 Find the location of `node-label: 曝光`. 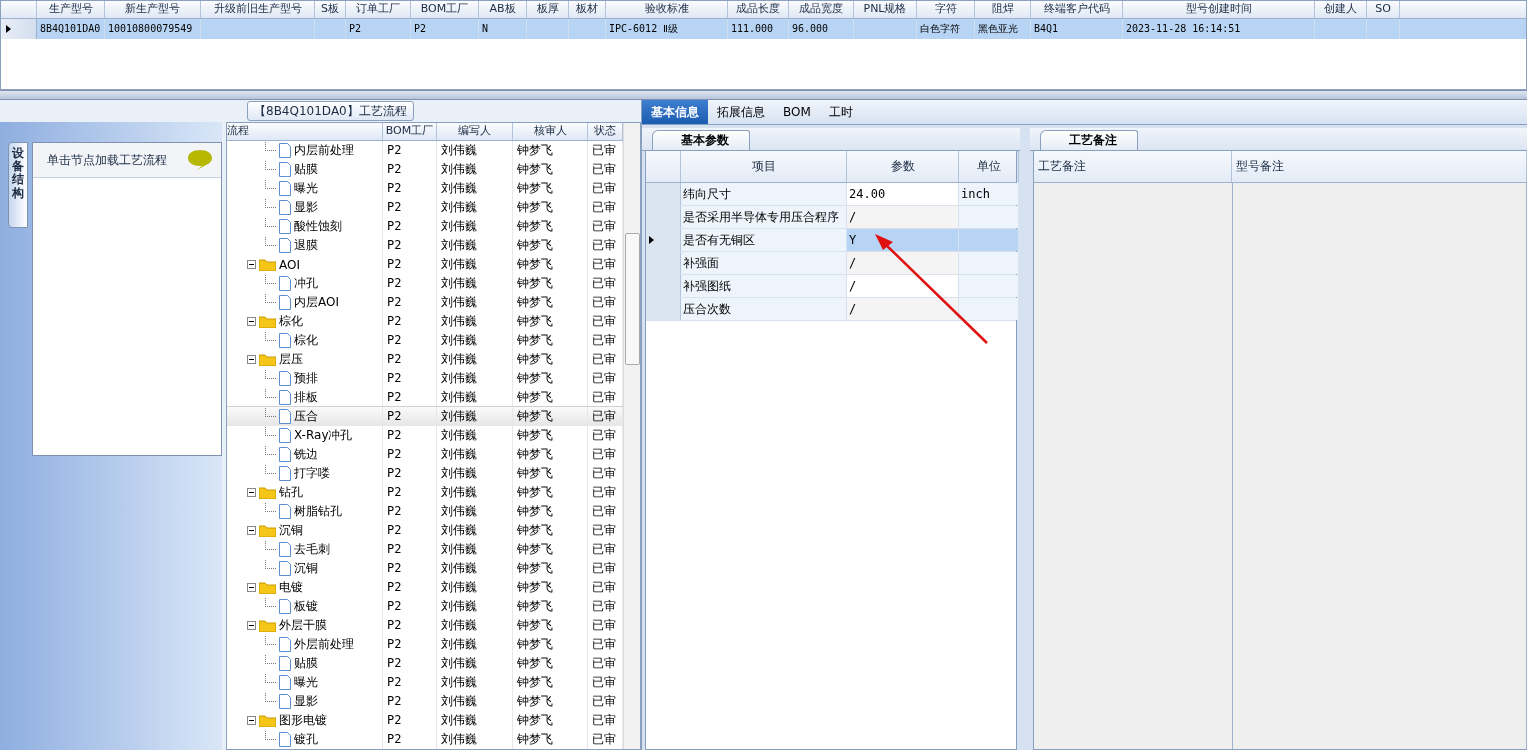

node-label: 曝光 is located at coordinates (306, 188).